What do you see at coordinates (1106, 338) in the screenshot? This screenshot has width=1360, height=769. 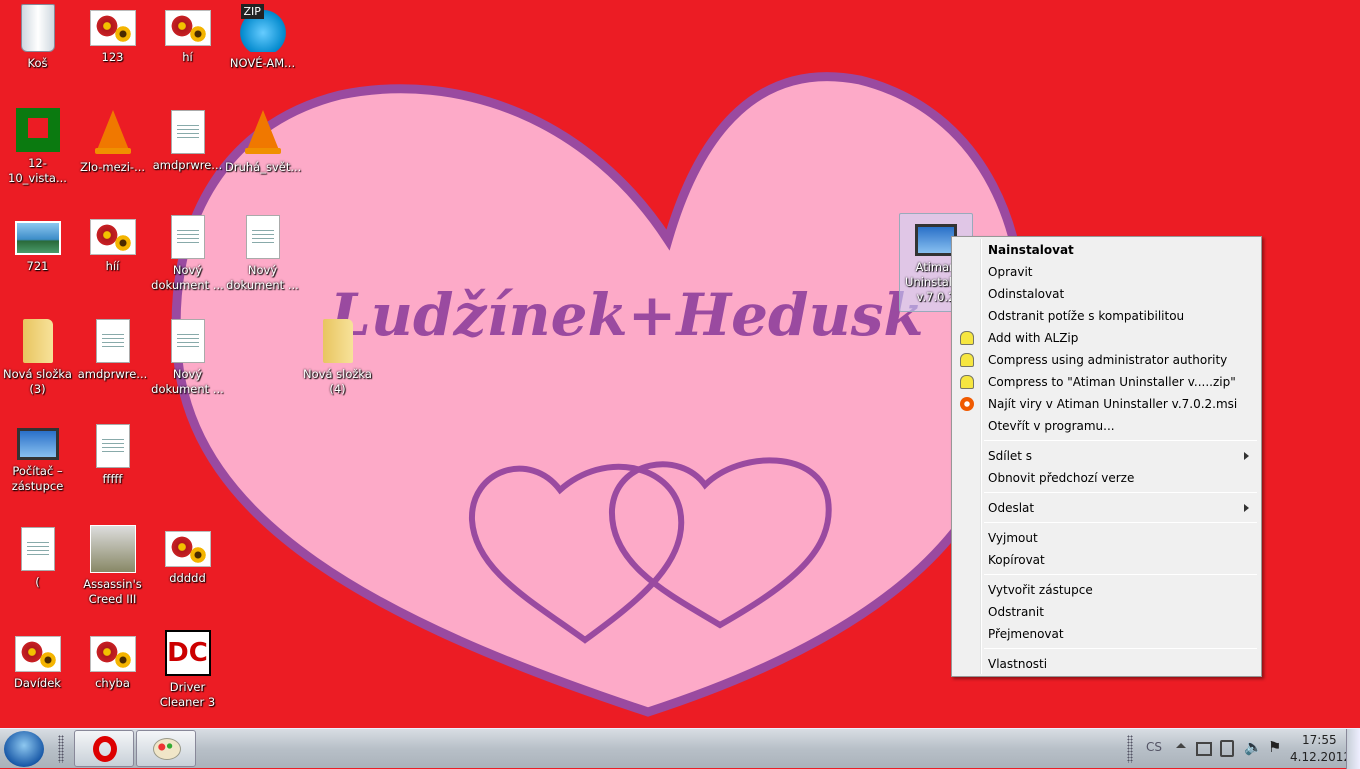 I see `menu-item: Add with ALZip` at bounding box center [1106, 338].